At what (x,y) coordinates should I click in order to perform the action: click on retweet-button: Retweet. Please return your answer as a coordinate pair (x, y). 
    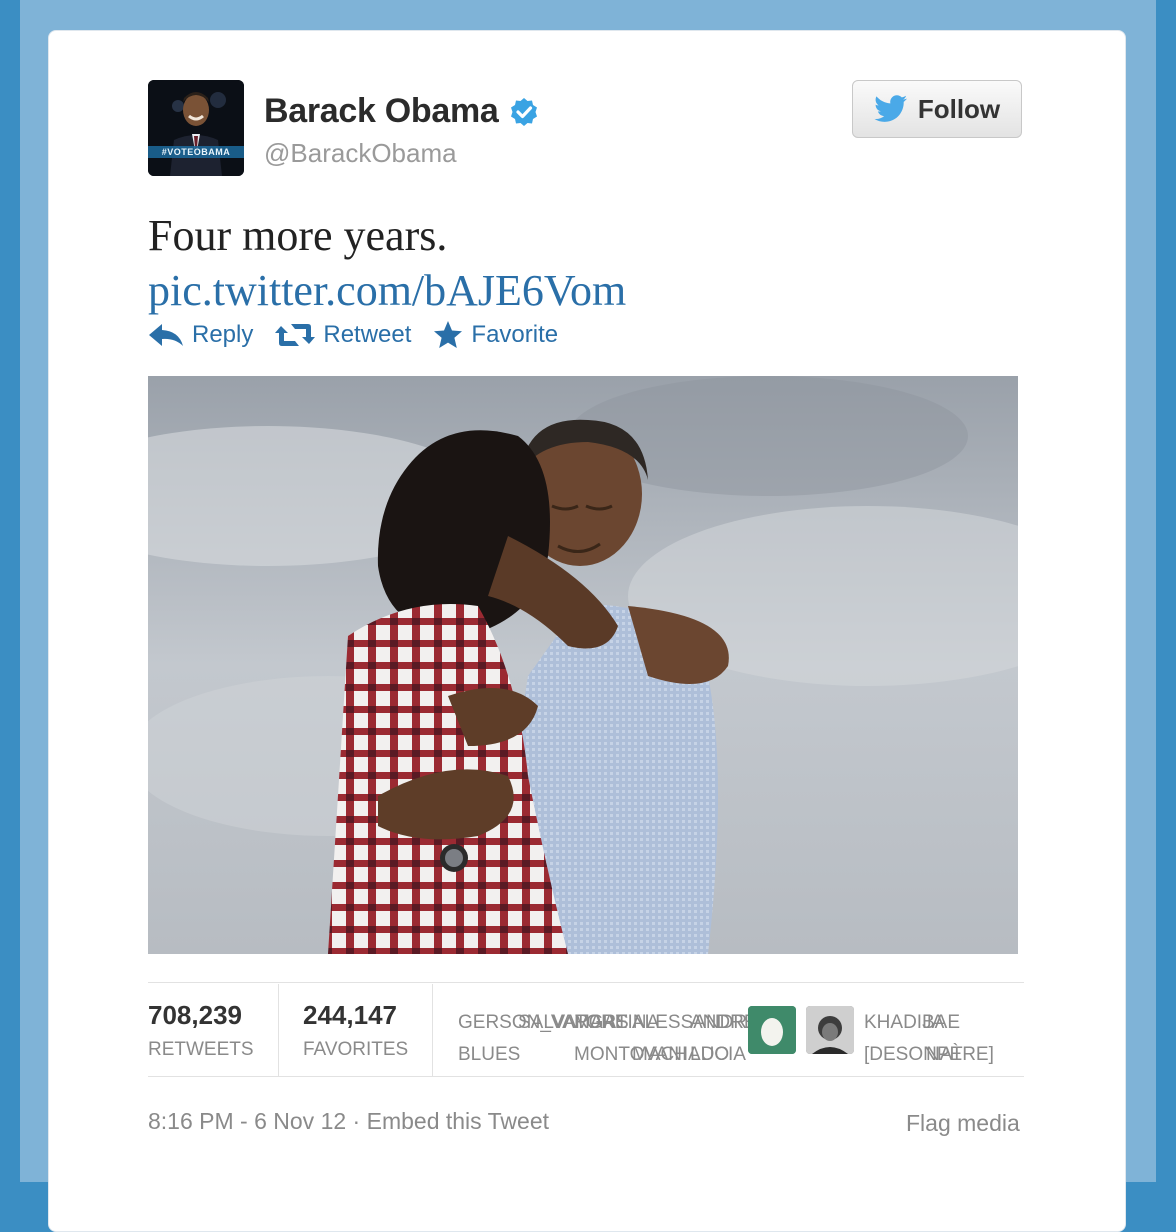
    Looking at the image, I should click on (343, 335).